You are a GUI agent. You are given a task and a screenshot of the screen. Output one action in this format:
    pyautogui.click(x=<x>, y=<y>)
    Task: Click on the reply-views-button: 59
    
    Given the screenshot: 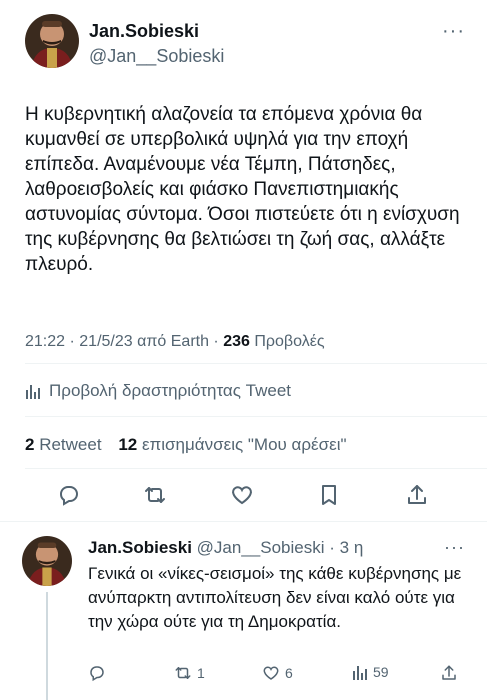 What is the action you would take?
    pyautogui.click(x=370, y=672)
    